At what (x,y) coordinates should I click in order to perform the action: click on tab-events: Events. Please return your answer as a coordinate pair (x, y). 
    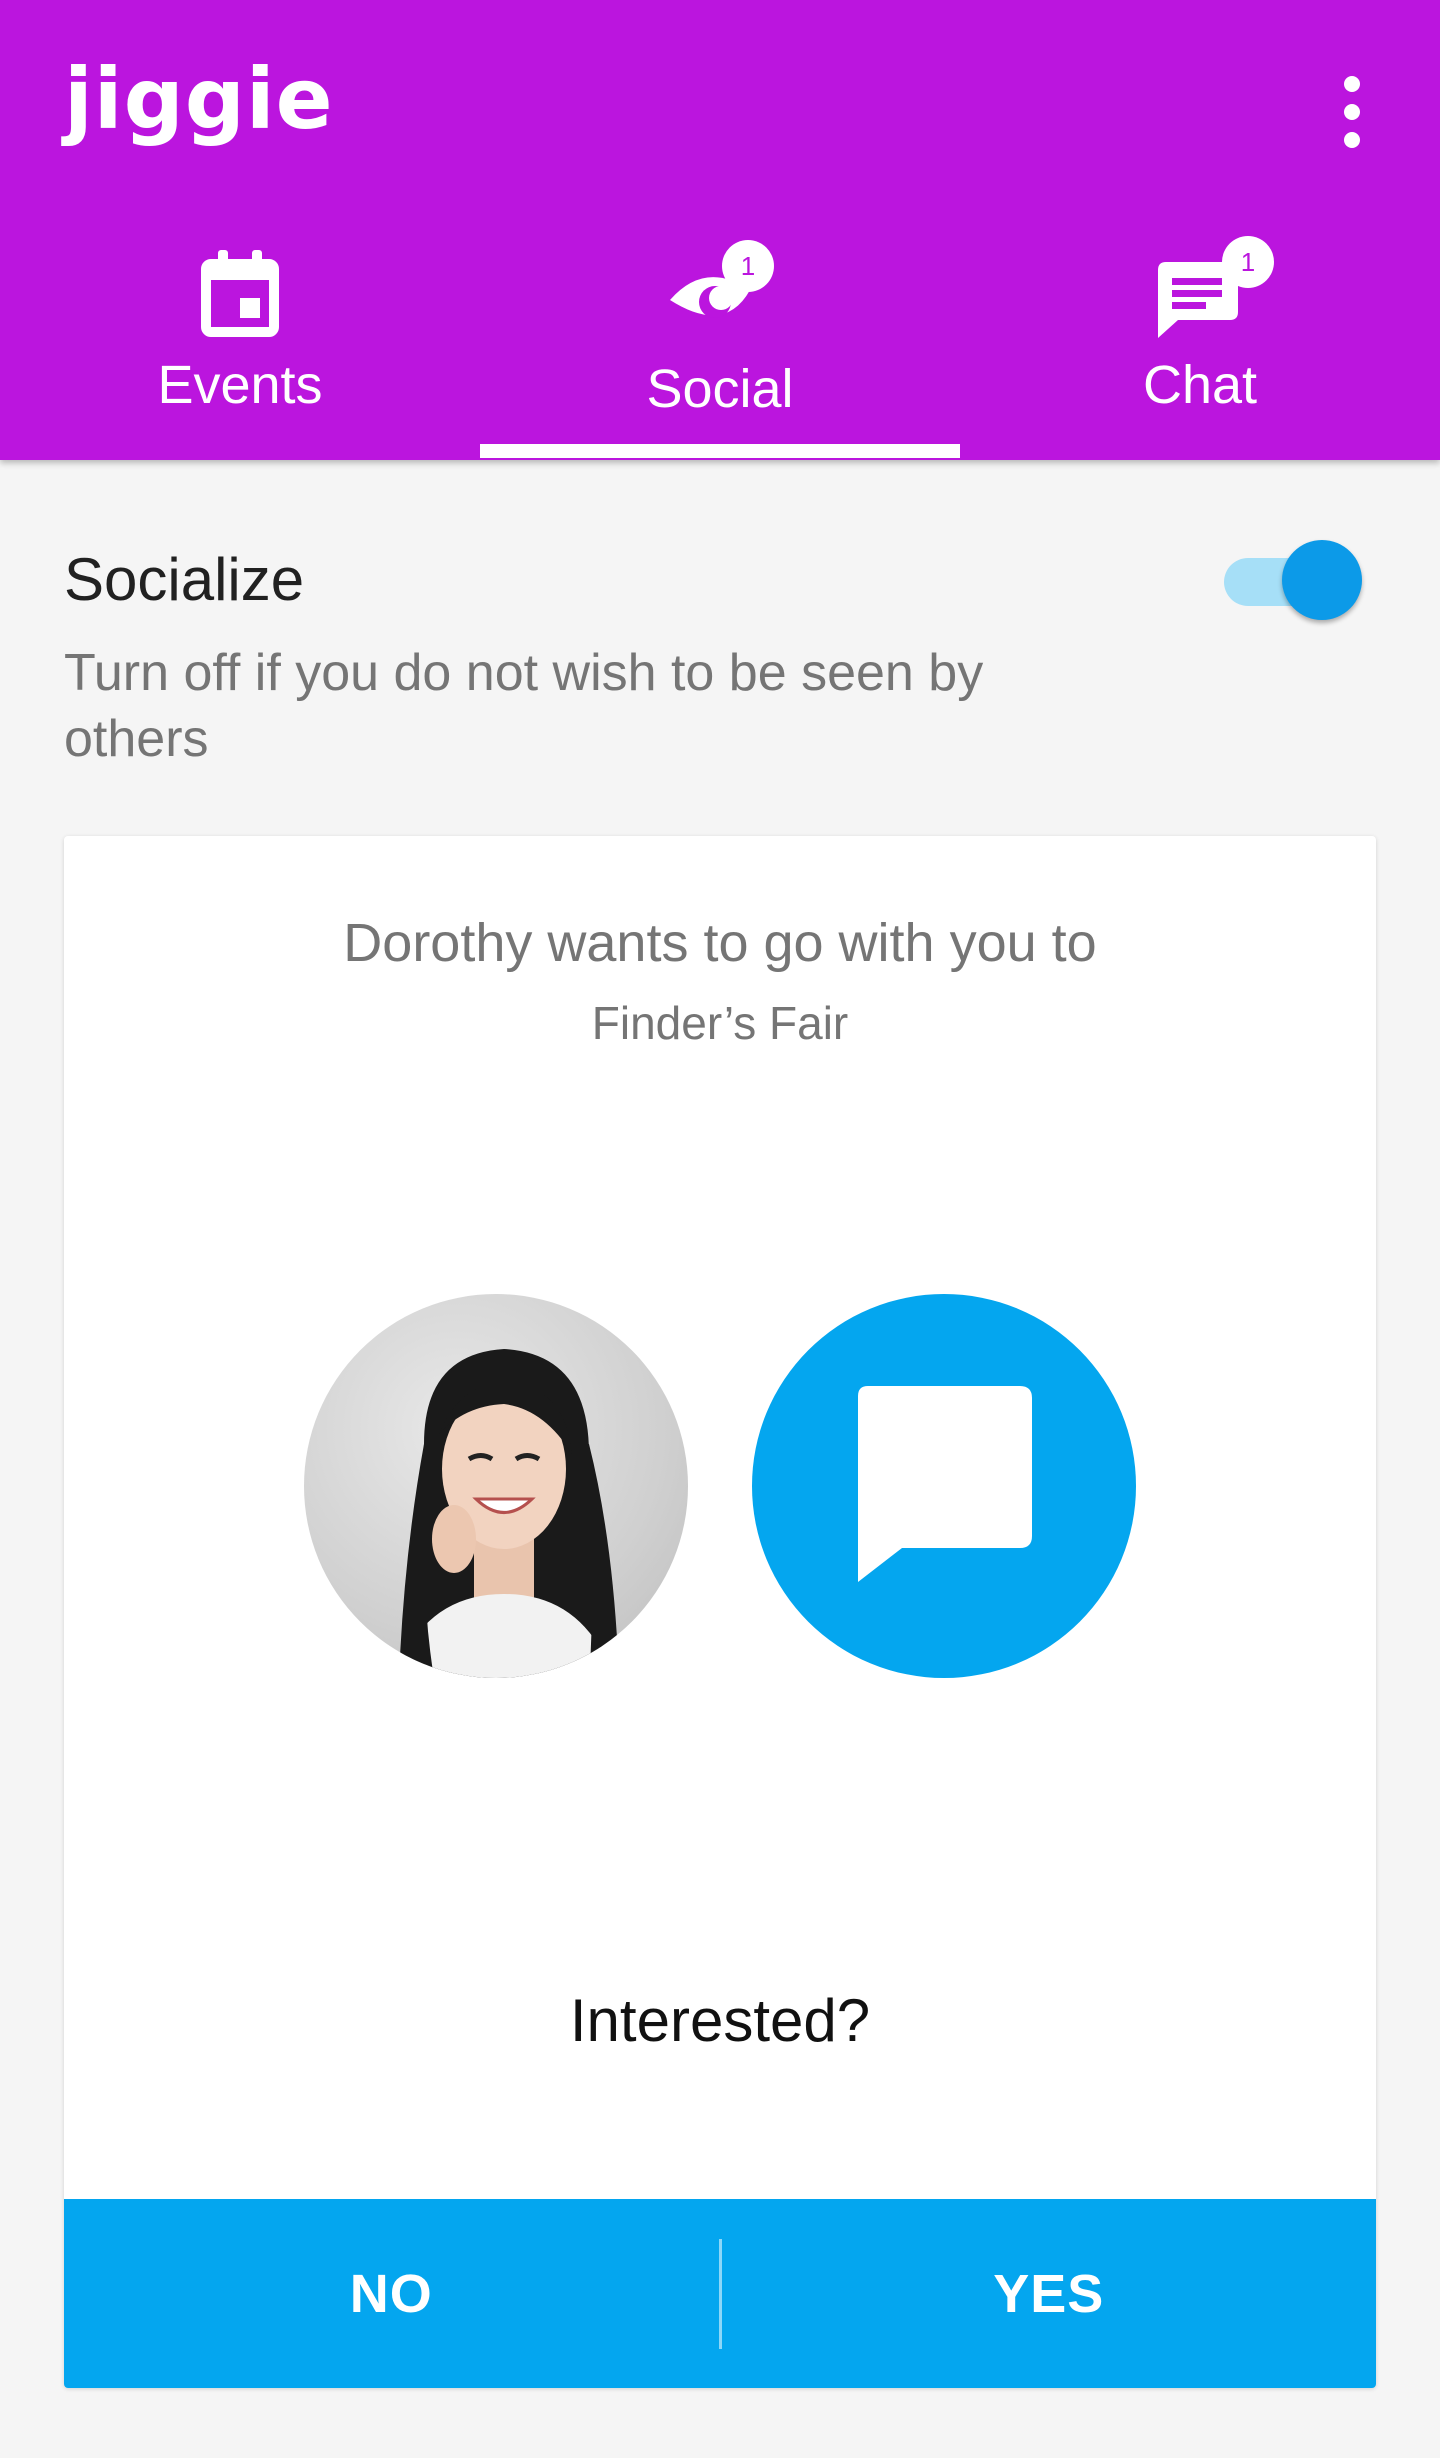
    Looking at the image, I should click on (240, 345).